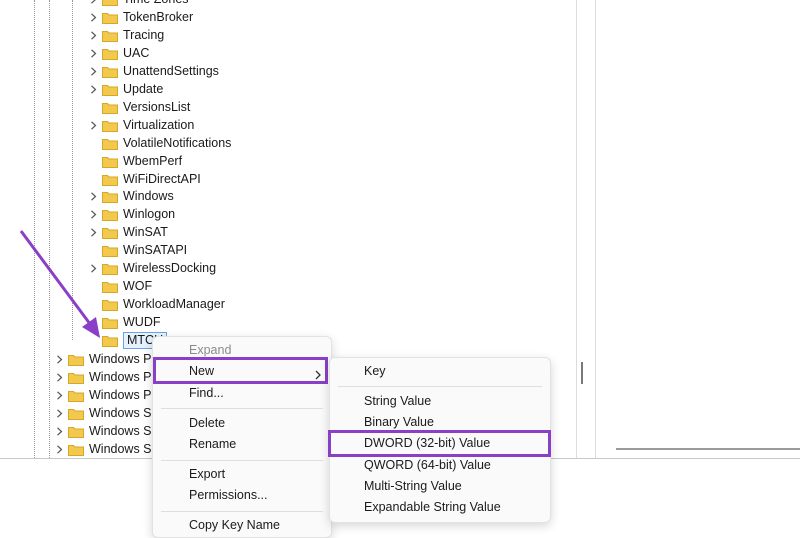 This screenshot has width=800, height=538. I want to click on new-highlight-box, so click(240, 370).